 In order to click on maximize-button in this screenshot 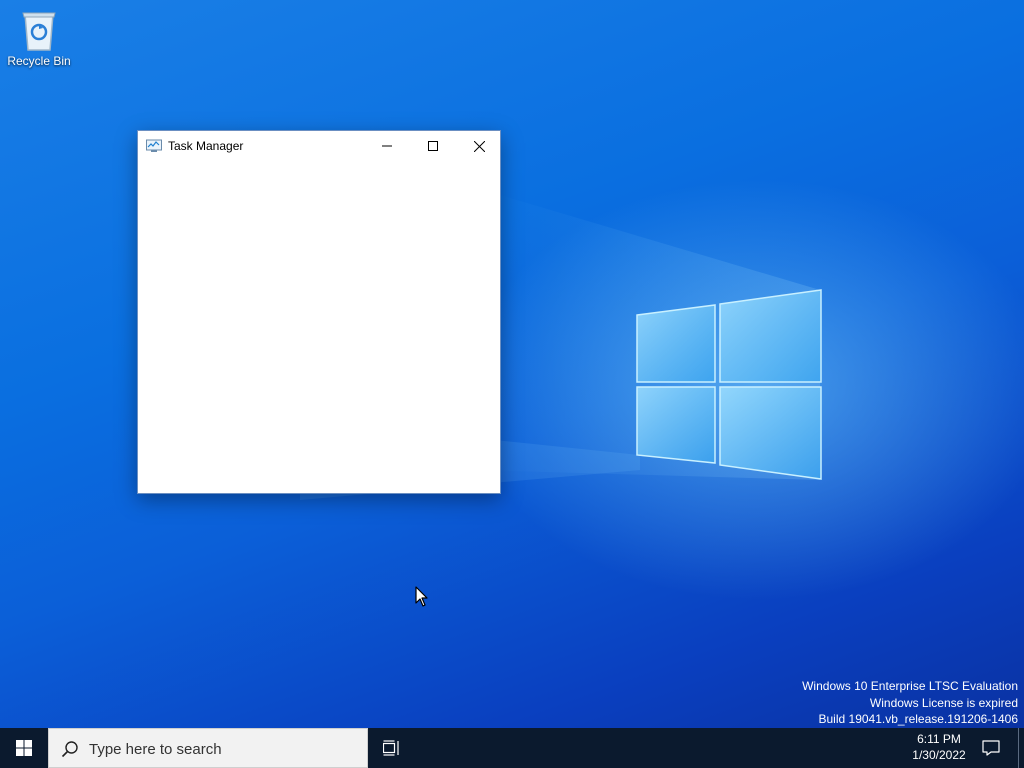, I will do `click(433, 146)`.